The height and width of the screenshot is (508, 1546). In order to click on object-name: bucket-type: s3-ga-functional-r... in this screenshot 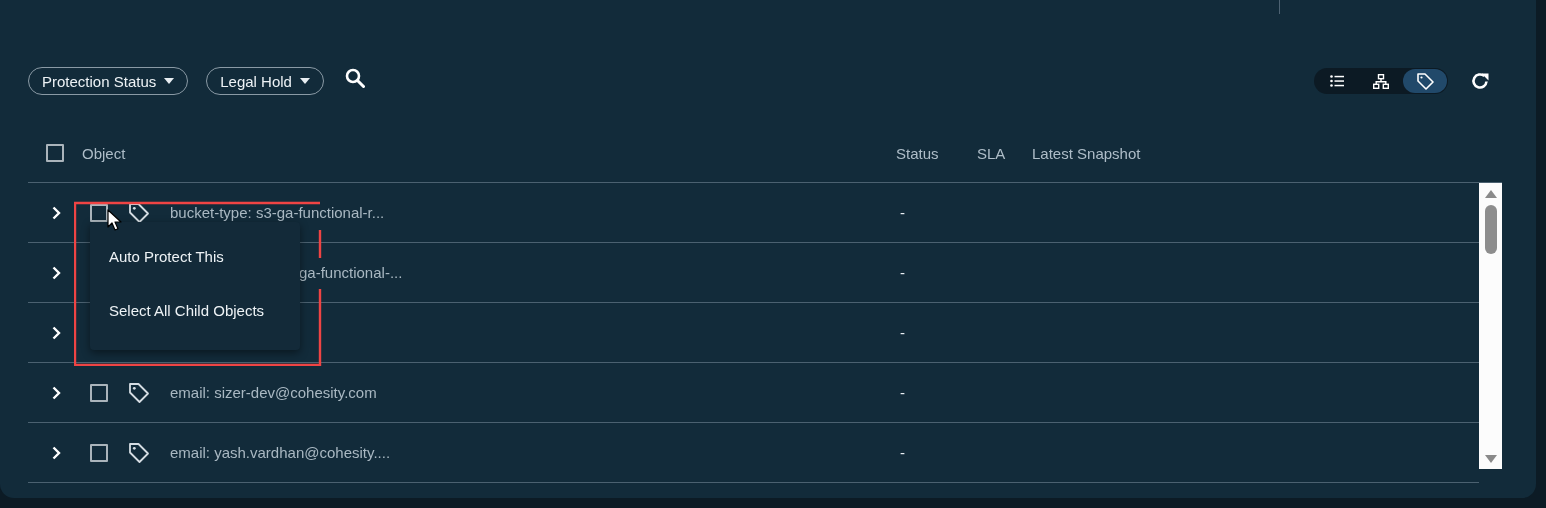, I will do `click(277, 212)`.